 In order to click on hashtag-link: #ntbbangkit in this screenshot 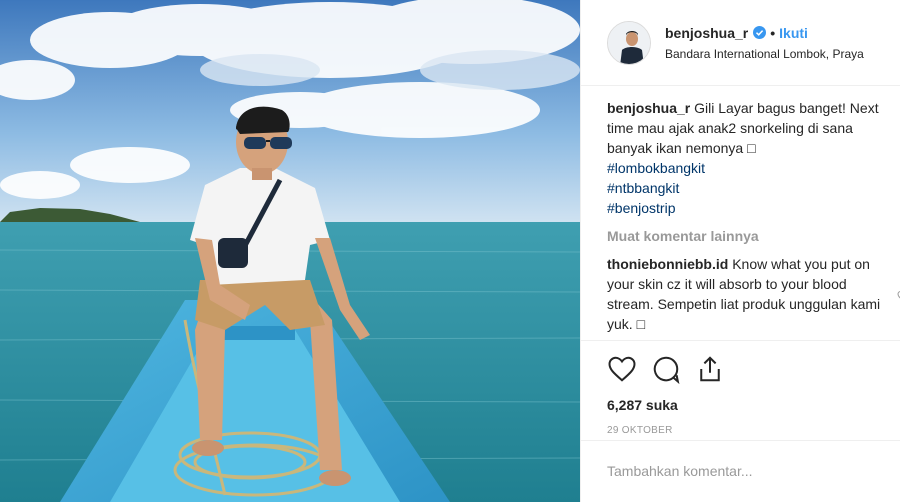, I will do `click(752, 188)`.